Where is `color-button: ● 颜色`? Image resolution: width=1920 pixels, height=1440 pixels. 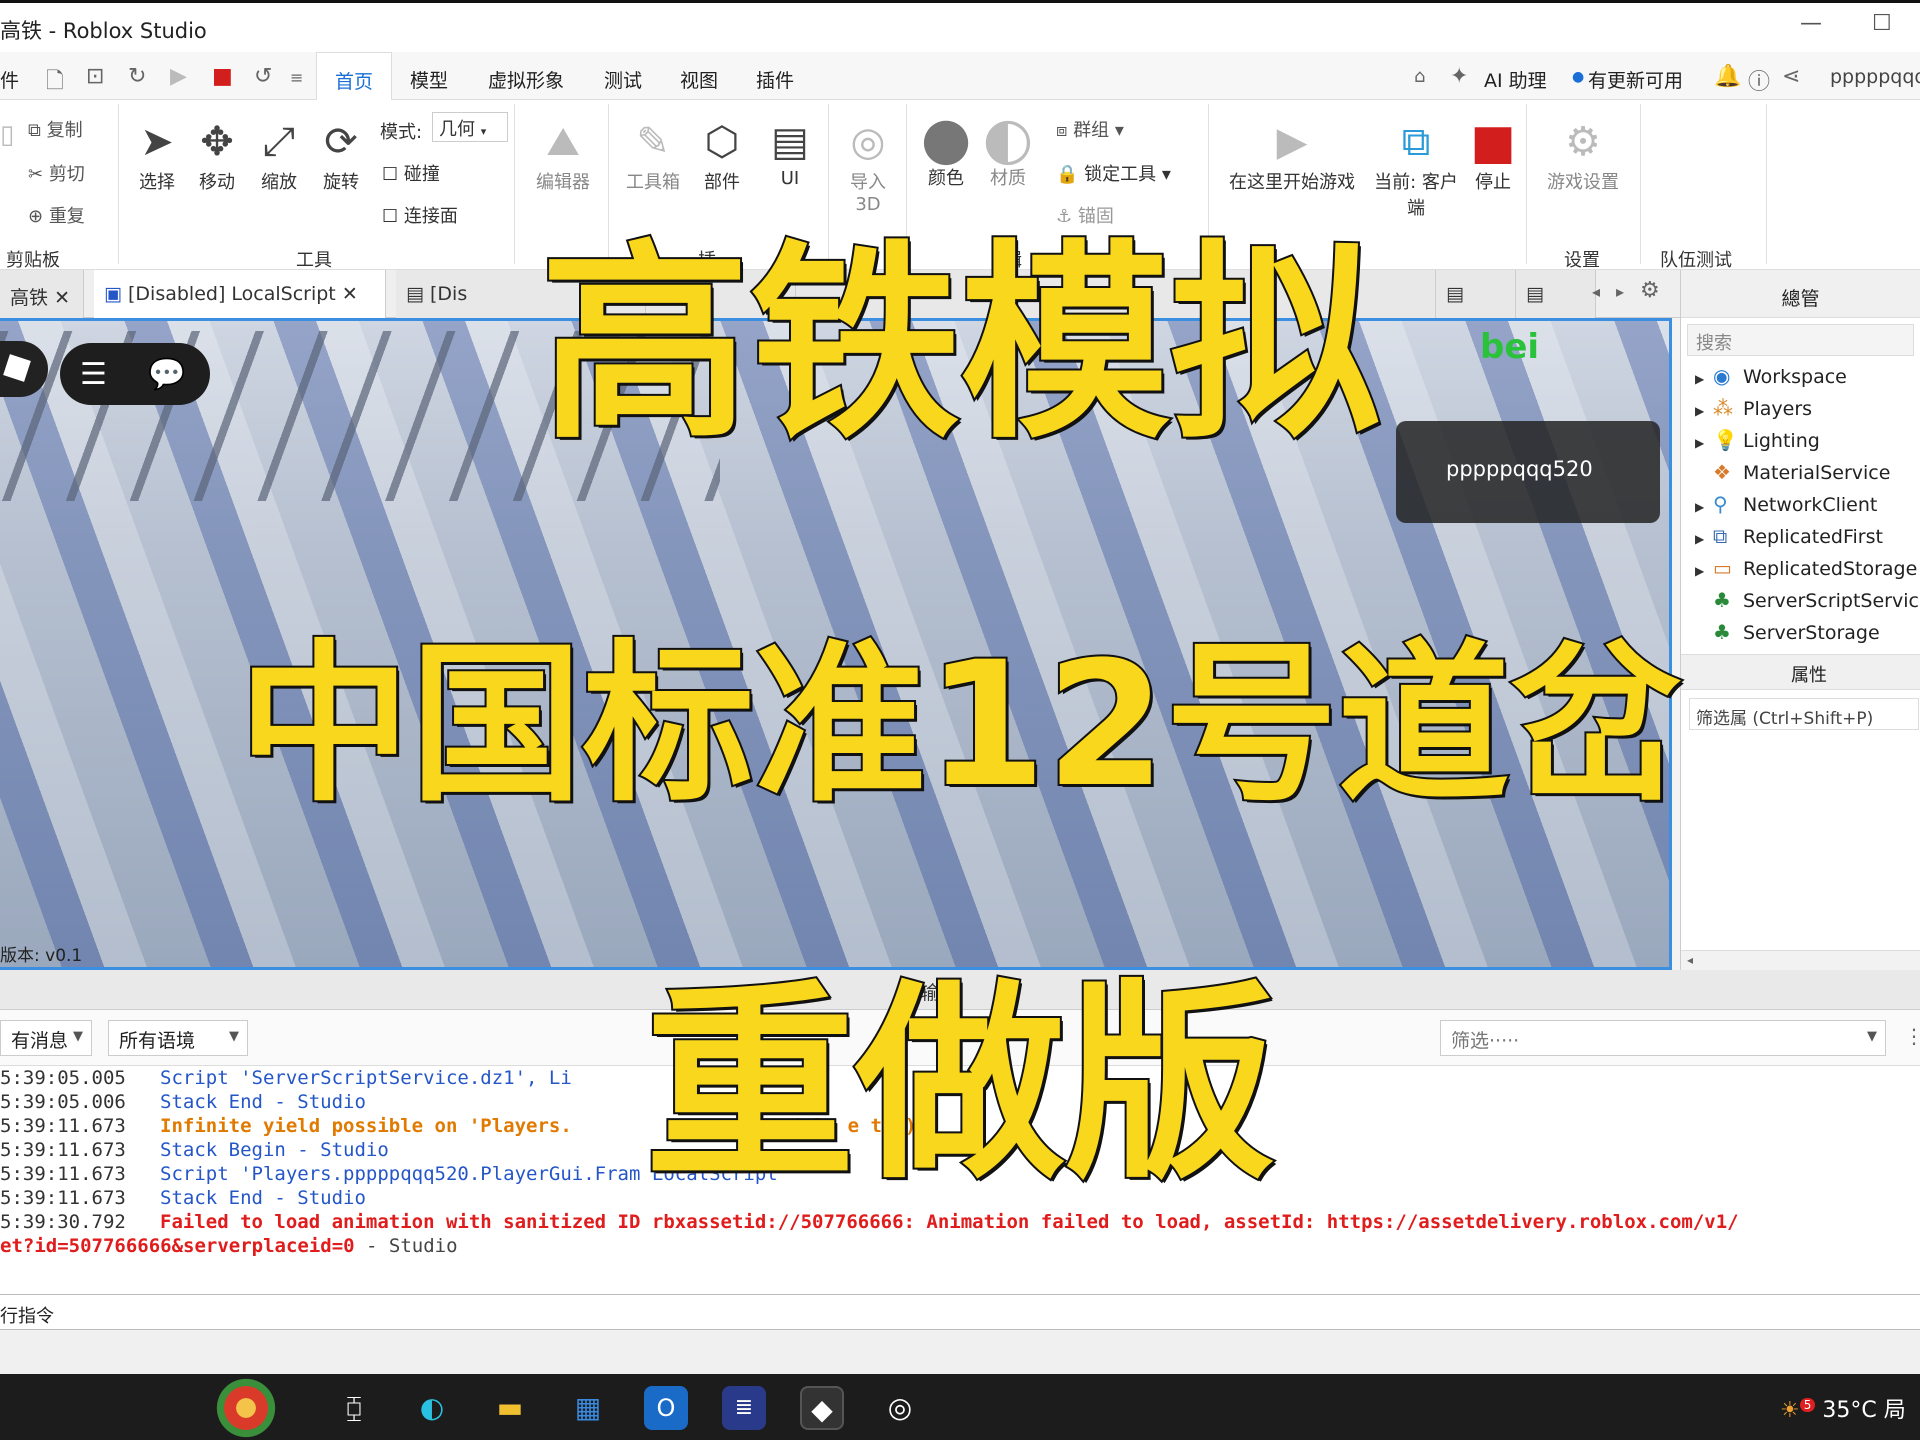
color-button: ● 颜色 is located at coordinates (946, 147).